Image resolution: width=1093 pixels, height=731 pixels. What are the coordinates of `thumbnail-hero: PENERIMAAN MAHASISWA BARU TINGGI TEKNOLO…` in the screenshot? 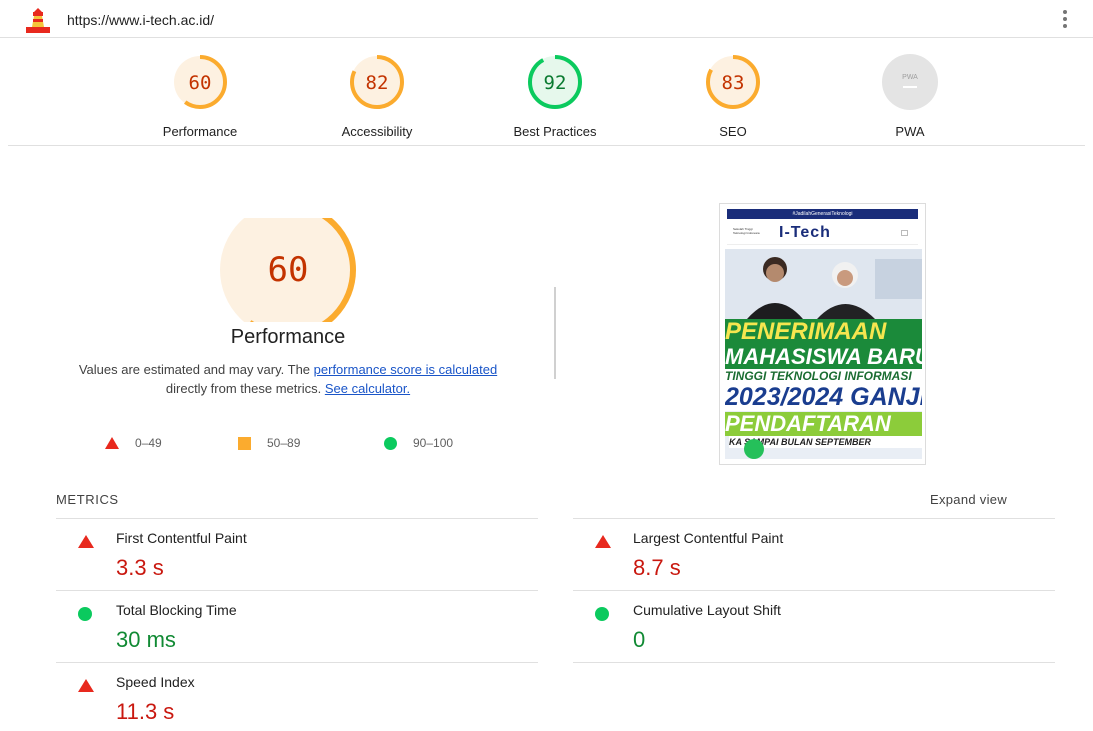 It's located at (823, 354).